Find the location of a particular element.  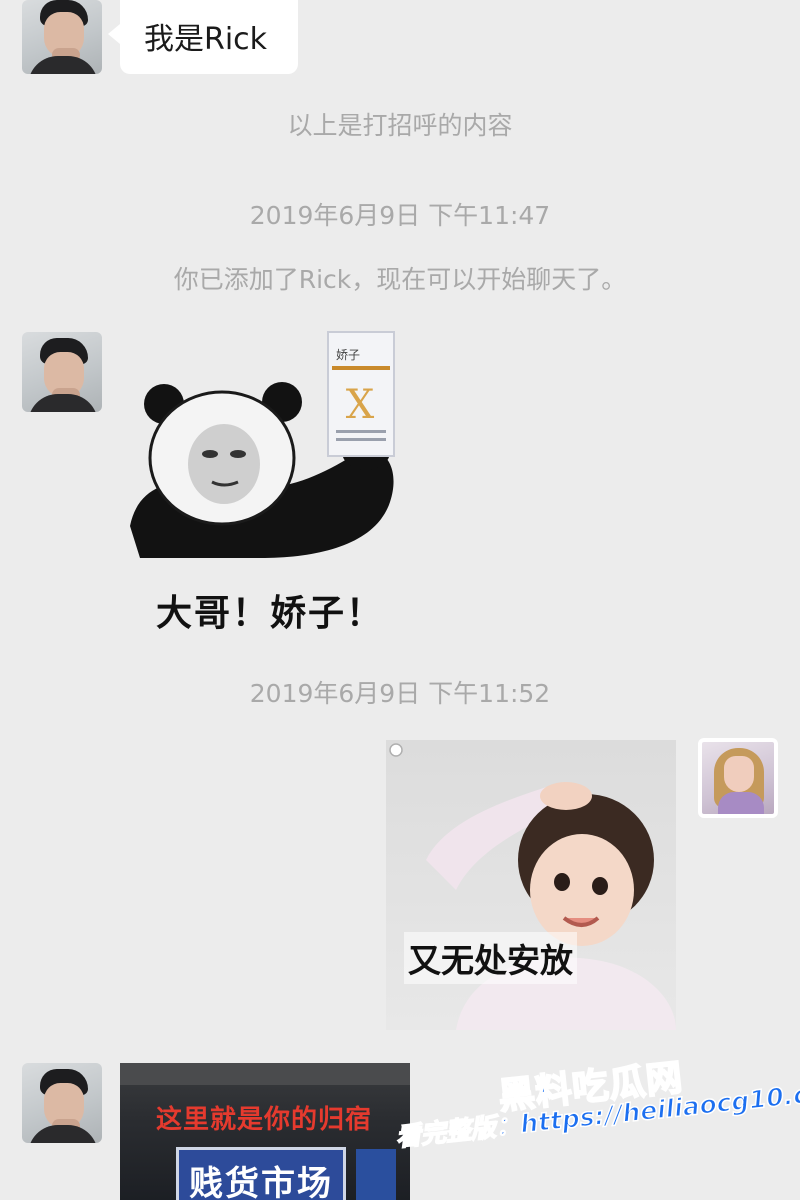

sign-board: 贱货市场 is located at coordinates (261, 1173).